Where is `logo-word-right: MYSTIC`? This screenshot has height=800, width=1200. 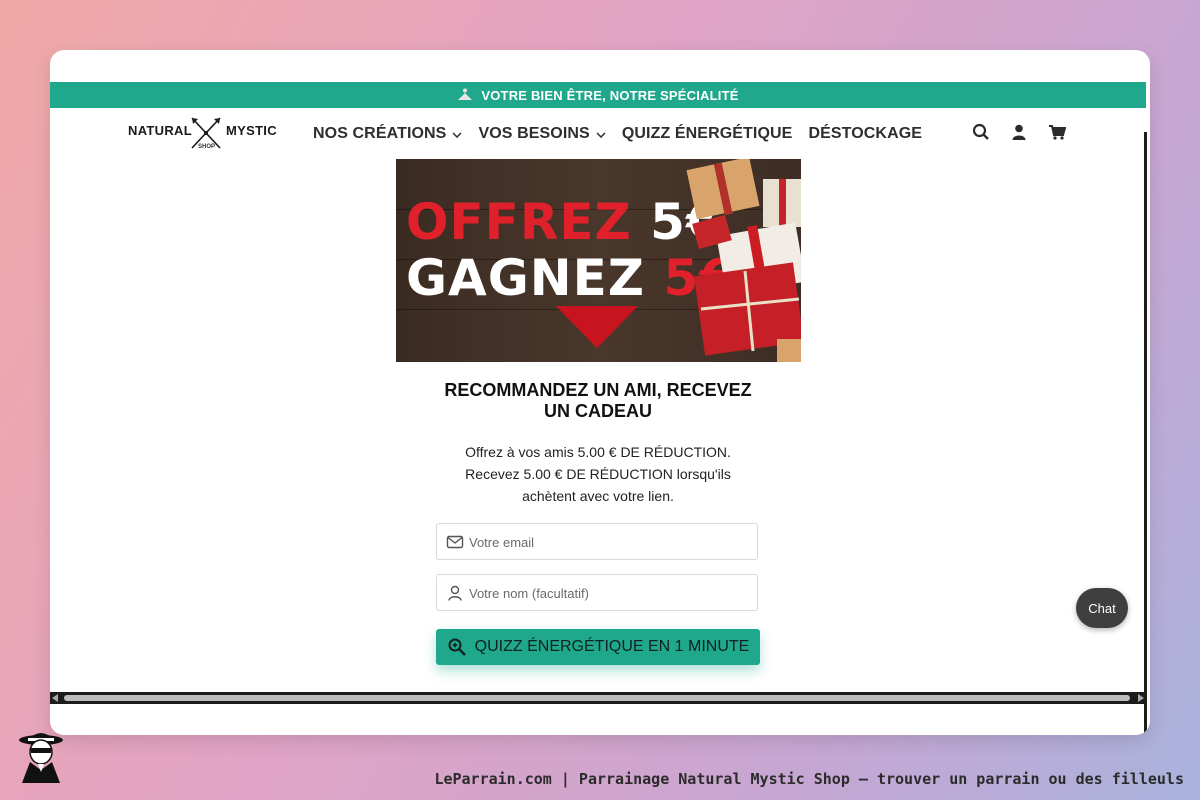
logo-word-right: MYSTIC is located at coordinates (251, 130).